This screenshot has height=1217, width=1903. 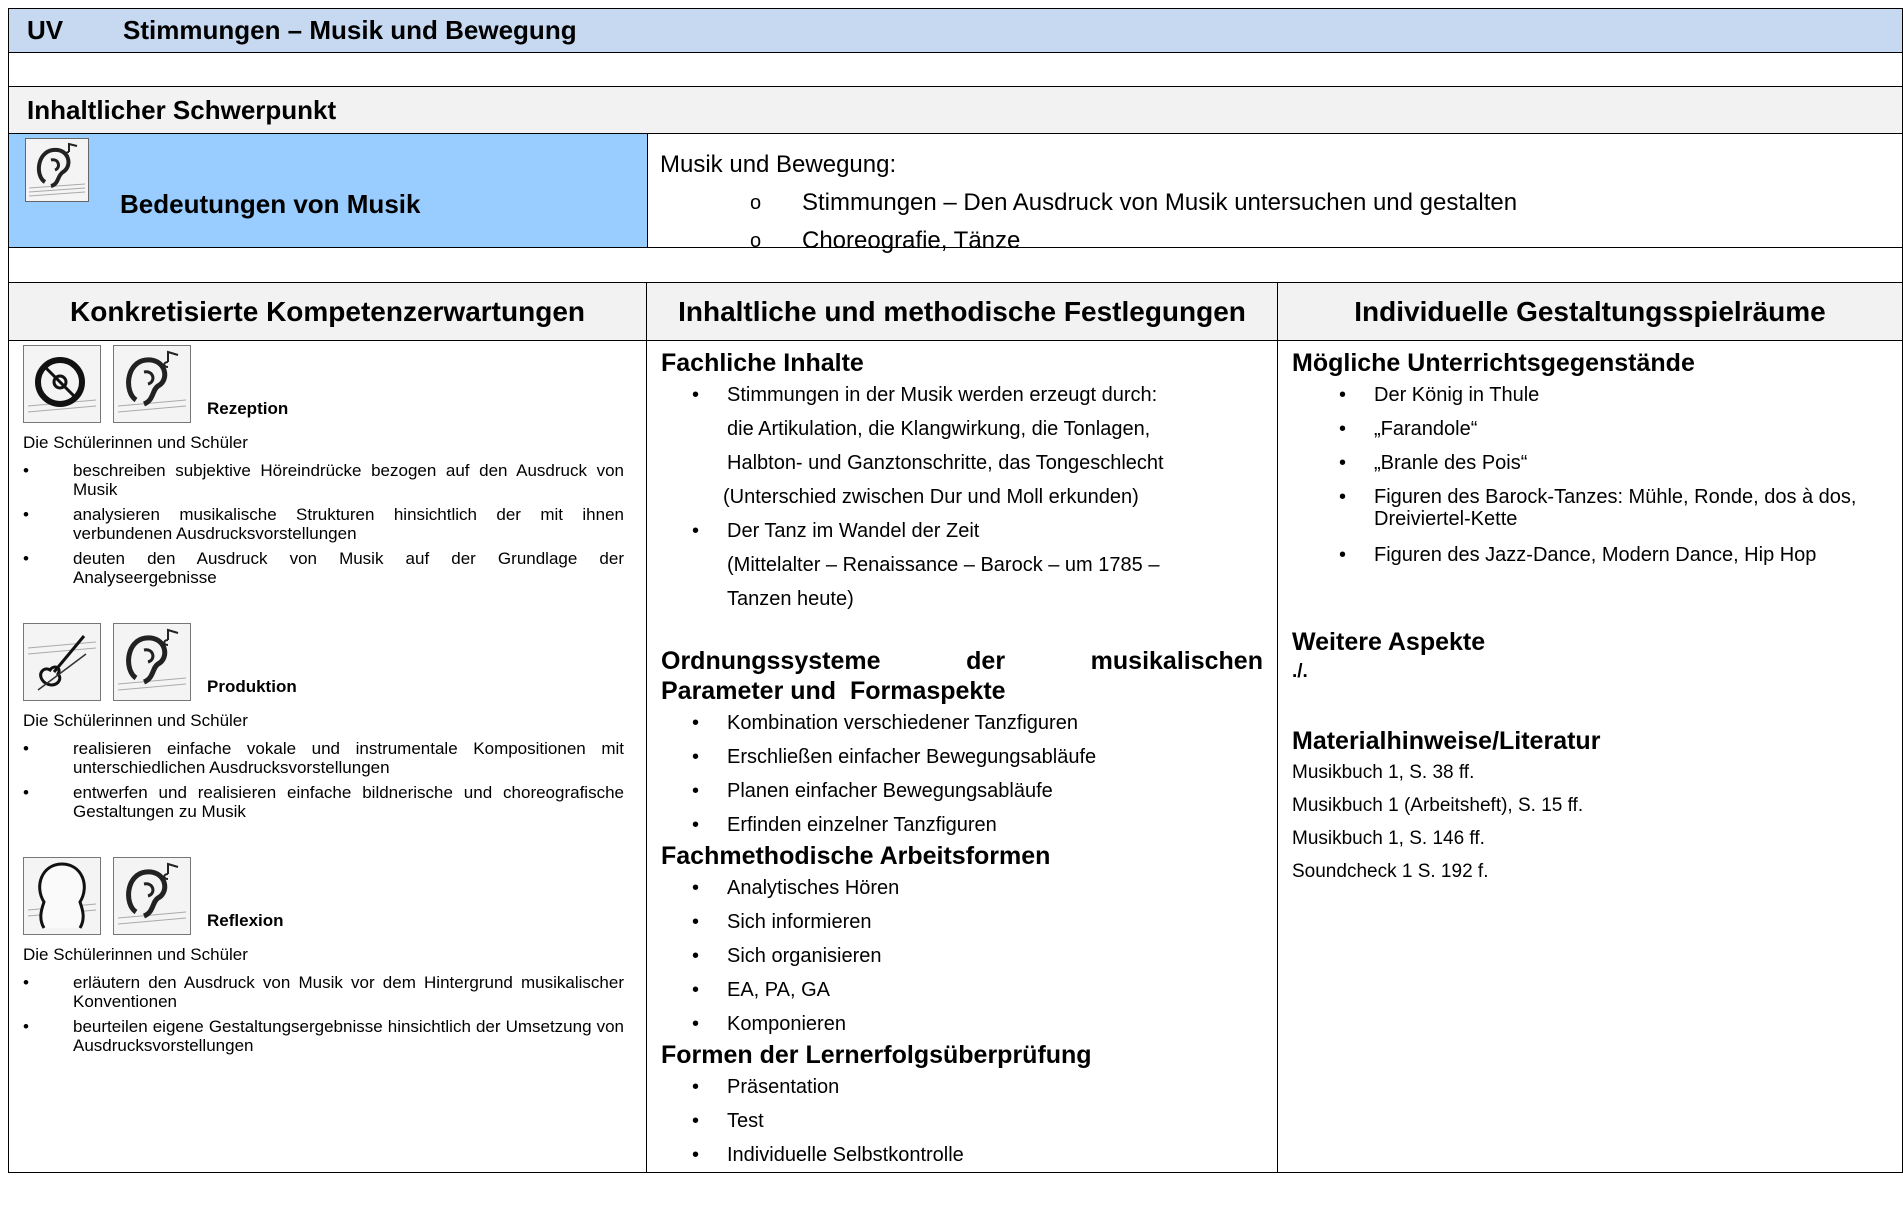 I want to click on list-item: • EA, PA, GA, so click(x=962, y=990).